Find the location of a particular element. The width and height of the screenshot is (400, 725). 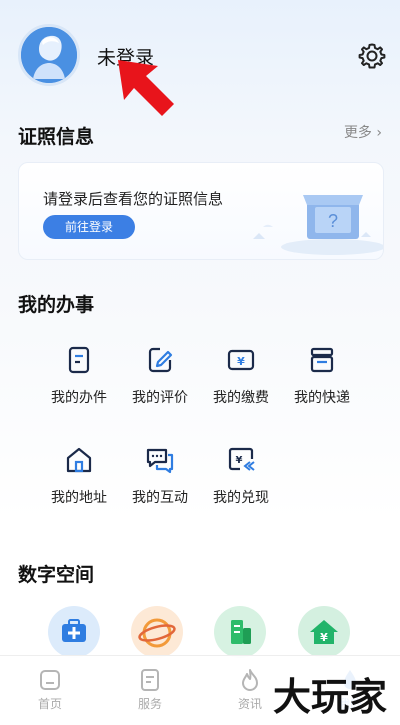

digital-item-social-security is located at coordinates (157, 632).